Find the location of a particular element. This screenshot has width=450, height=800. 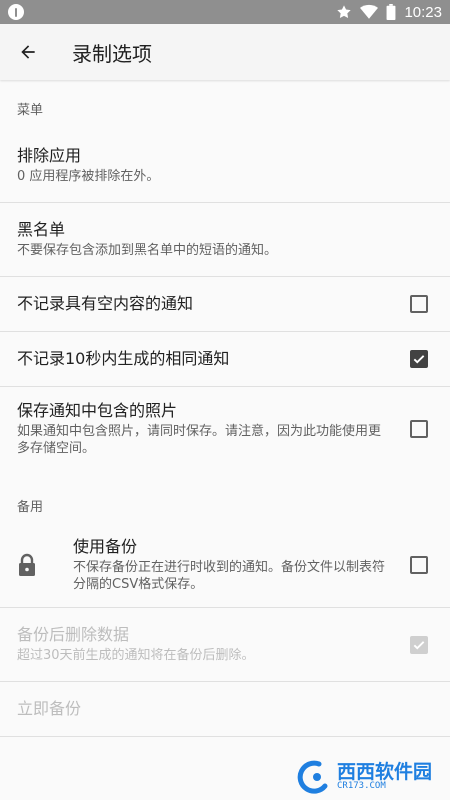

pref-summary: 不保存备份正在进行时收到的通知。备份文件以制表符分隔的CSV格式保存。 is located at coordinates (229, 576).